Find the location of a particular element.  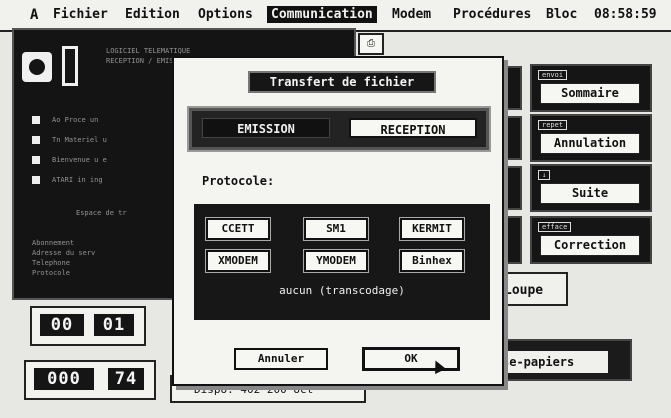

menu-bloc: Bloc is located at coordinates (561, 14).